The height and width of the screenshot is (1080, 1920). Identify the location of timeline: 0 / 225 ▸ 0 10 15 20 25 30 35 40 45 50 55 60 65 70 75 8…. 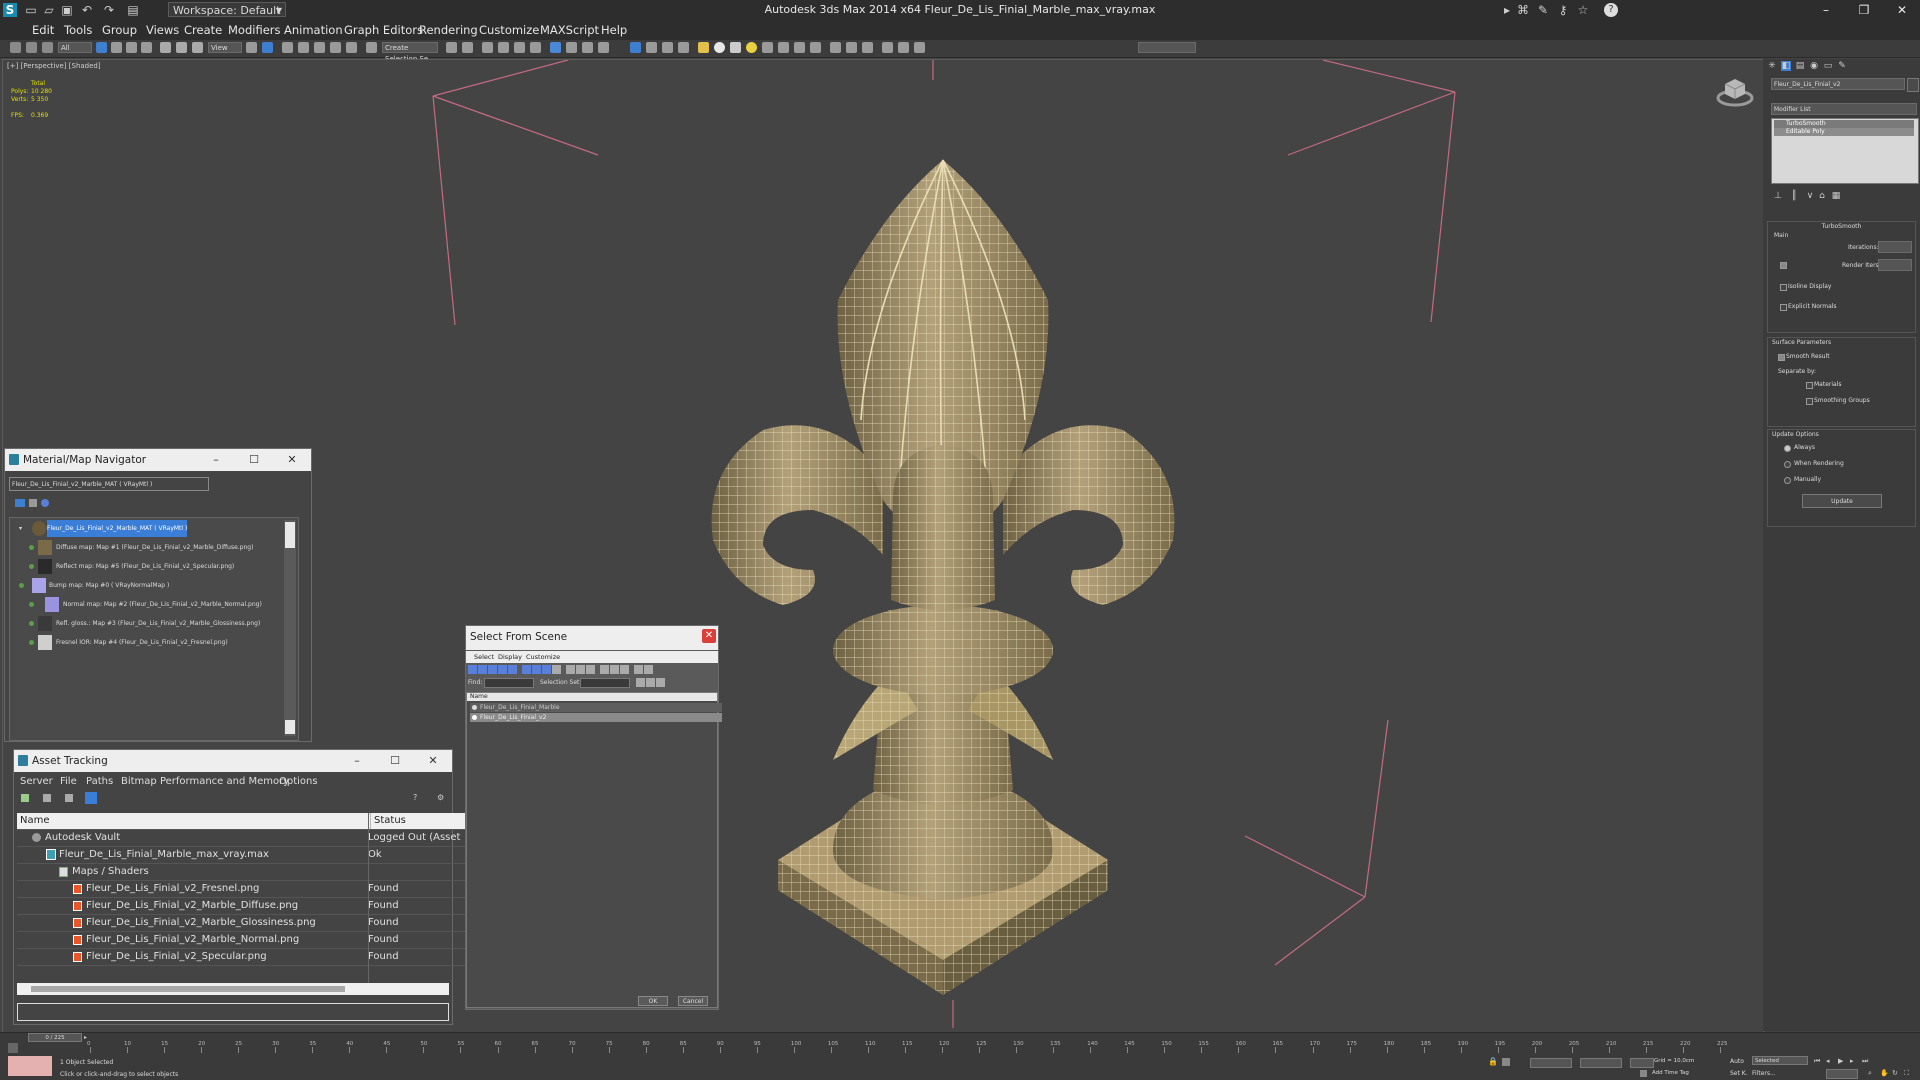
(960, 1043).